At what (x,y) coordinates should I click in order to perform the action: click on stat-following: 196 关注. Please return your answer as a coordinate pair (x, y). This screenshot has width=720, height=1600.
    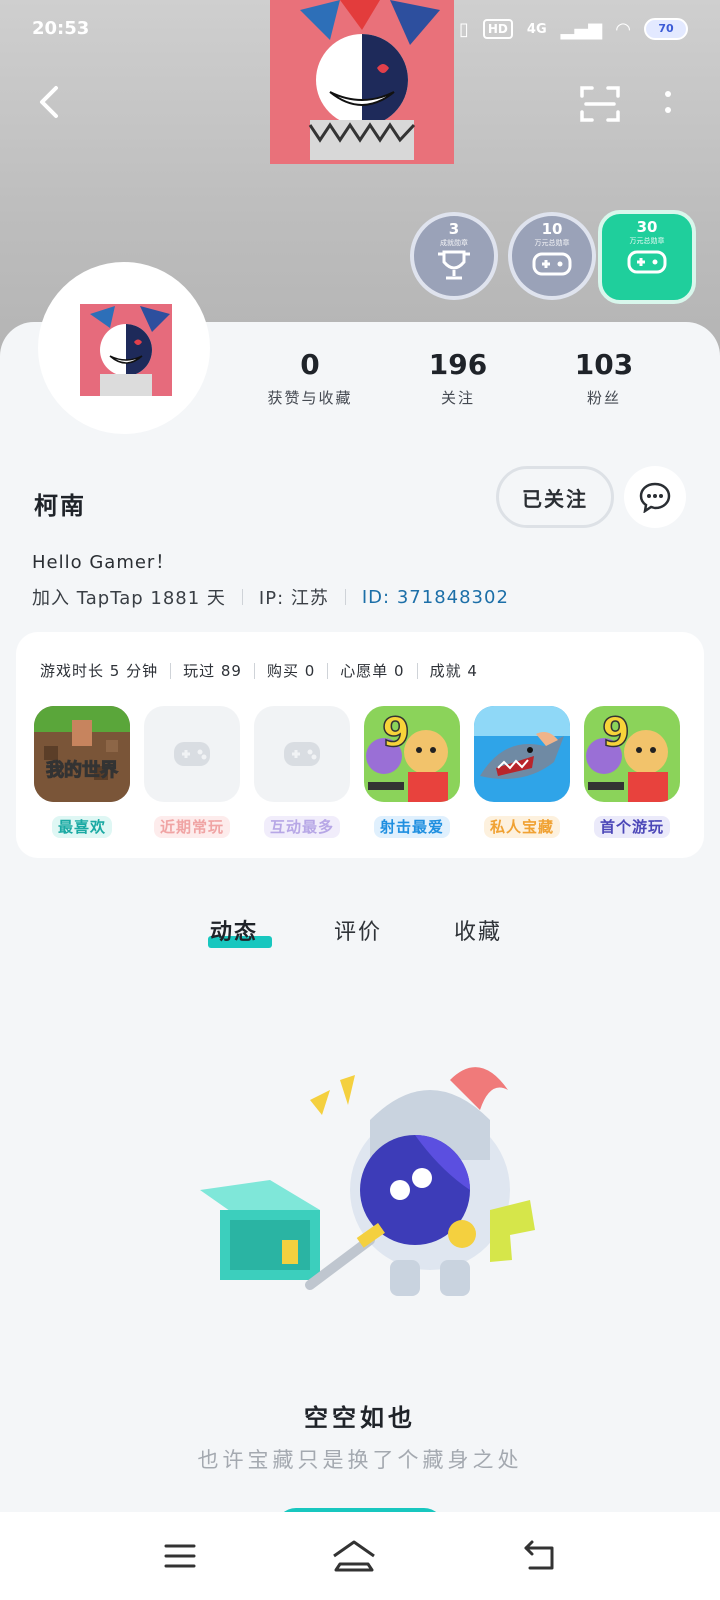
    Looking at the image, I should click on (458, 378).